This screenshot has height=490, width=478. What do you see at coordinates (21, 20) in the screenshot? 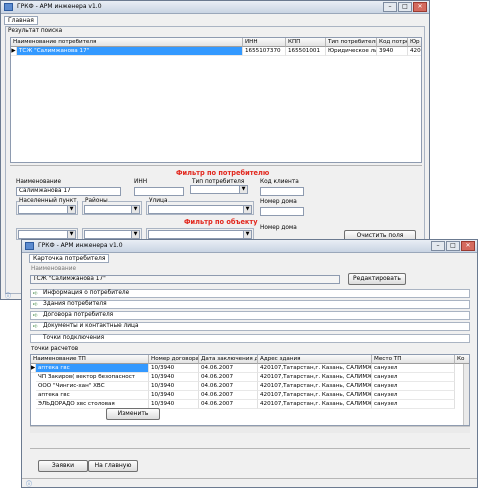
I see `tab-main: Главная` at bounding box center [21, 20].